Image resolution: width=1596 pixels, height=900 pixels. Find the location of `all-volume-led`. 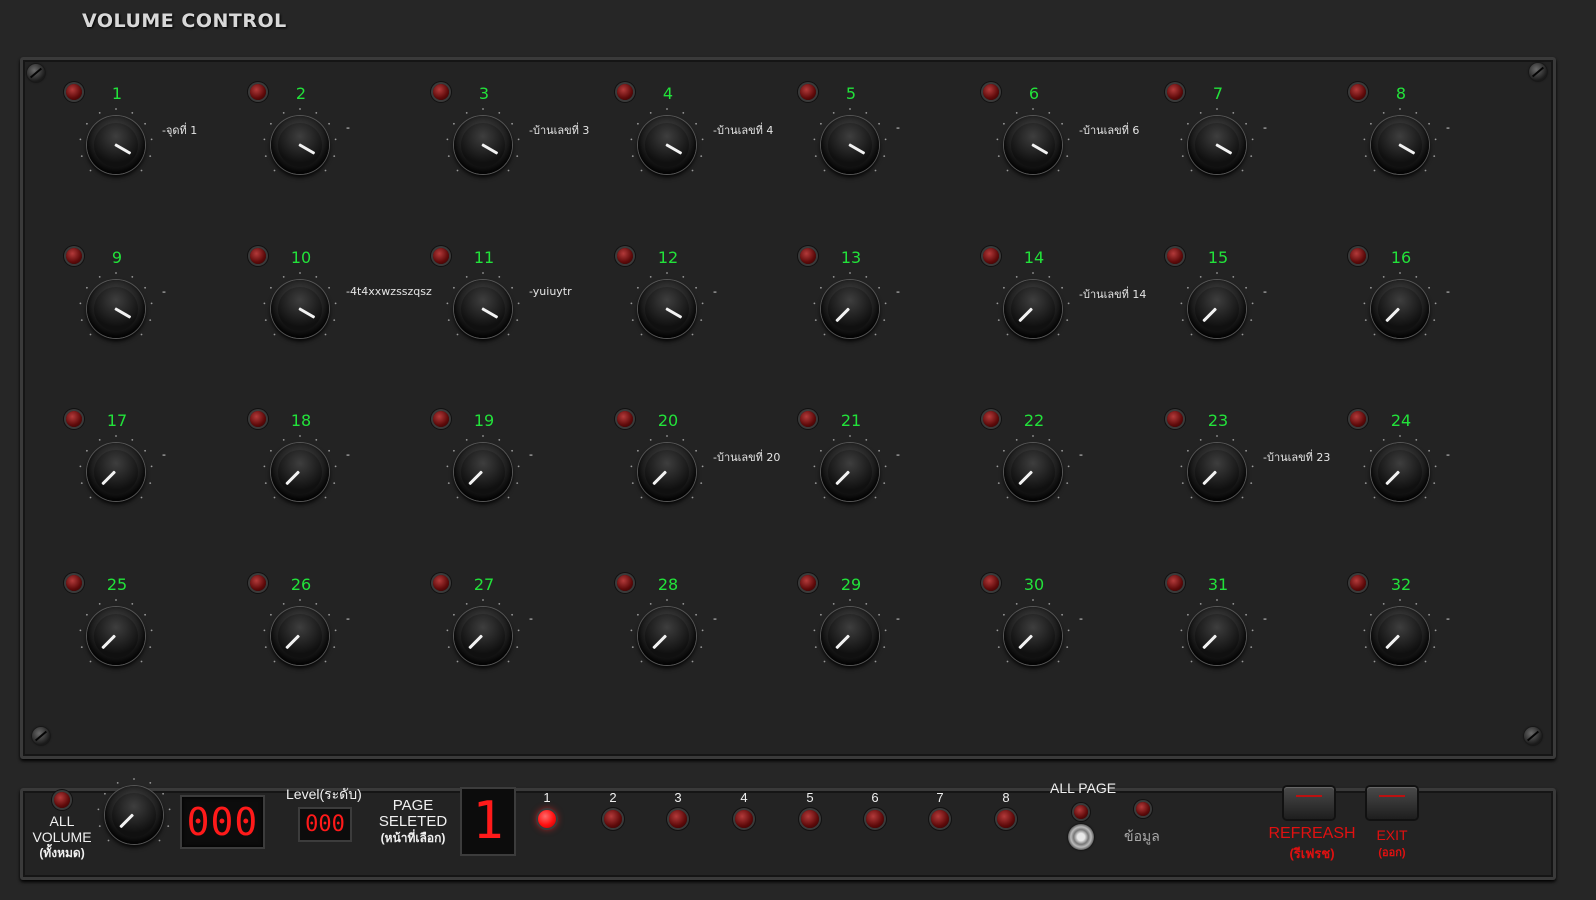

all-volume-led is located at coordinates (62, 800).